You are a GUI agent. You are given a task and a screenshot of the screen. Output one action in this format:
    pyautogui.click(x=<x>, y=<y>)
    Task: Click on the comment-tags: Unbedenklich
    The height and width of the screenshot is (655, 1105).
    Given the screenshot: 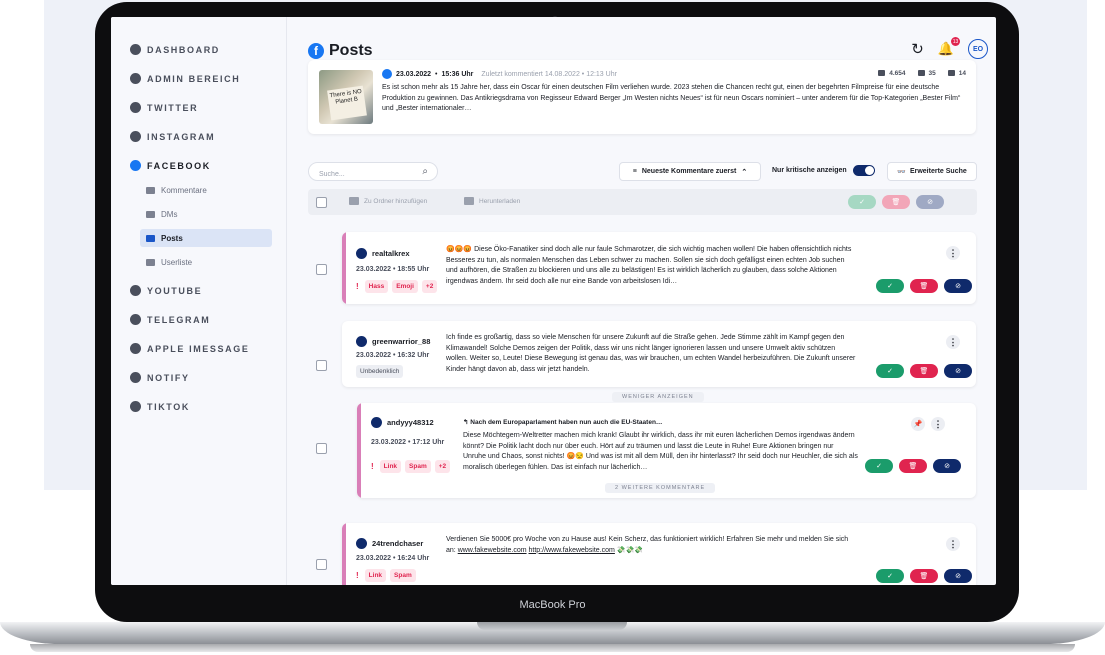 What is the action you would take?
    pyautogui.click(x=380, y=371)
    